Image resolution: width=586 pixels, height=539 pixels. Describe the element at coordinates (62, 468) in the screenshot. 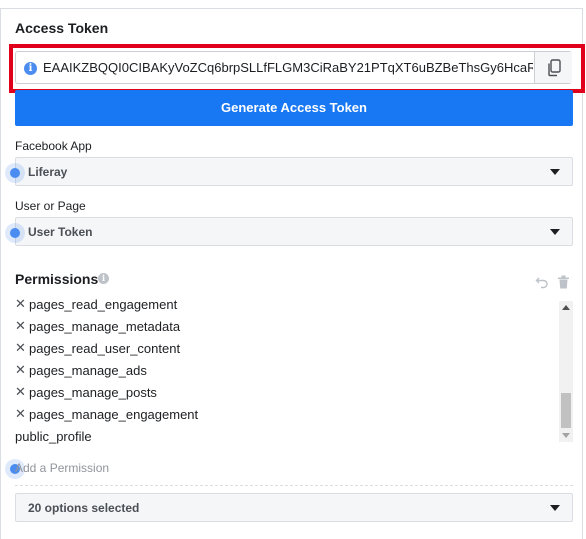

I see `add-permission-input: Add a Permission` at that location.